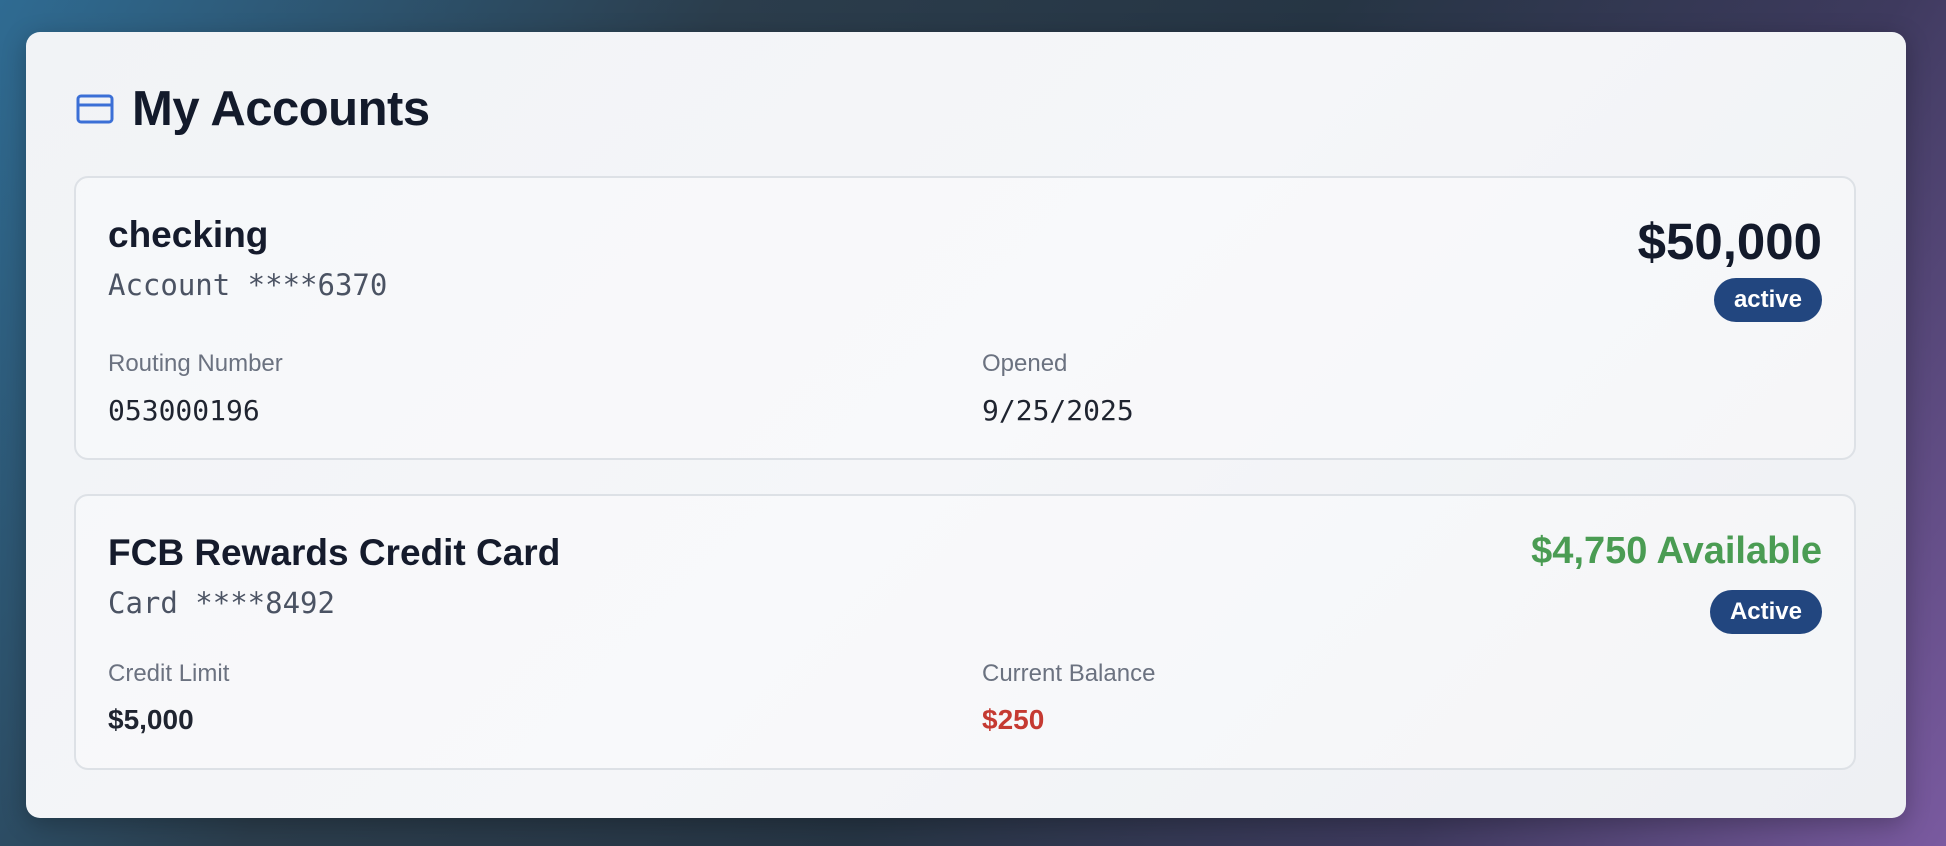 The width and height of the screenshot is (1946, 846). I want to click on opened-date-field: Opened 9/25/2025, so click(1058, 388).